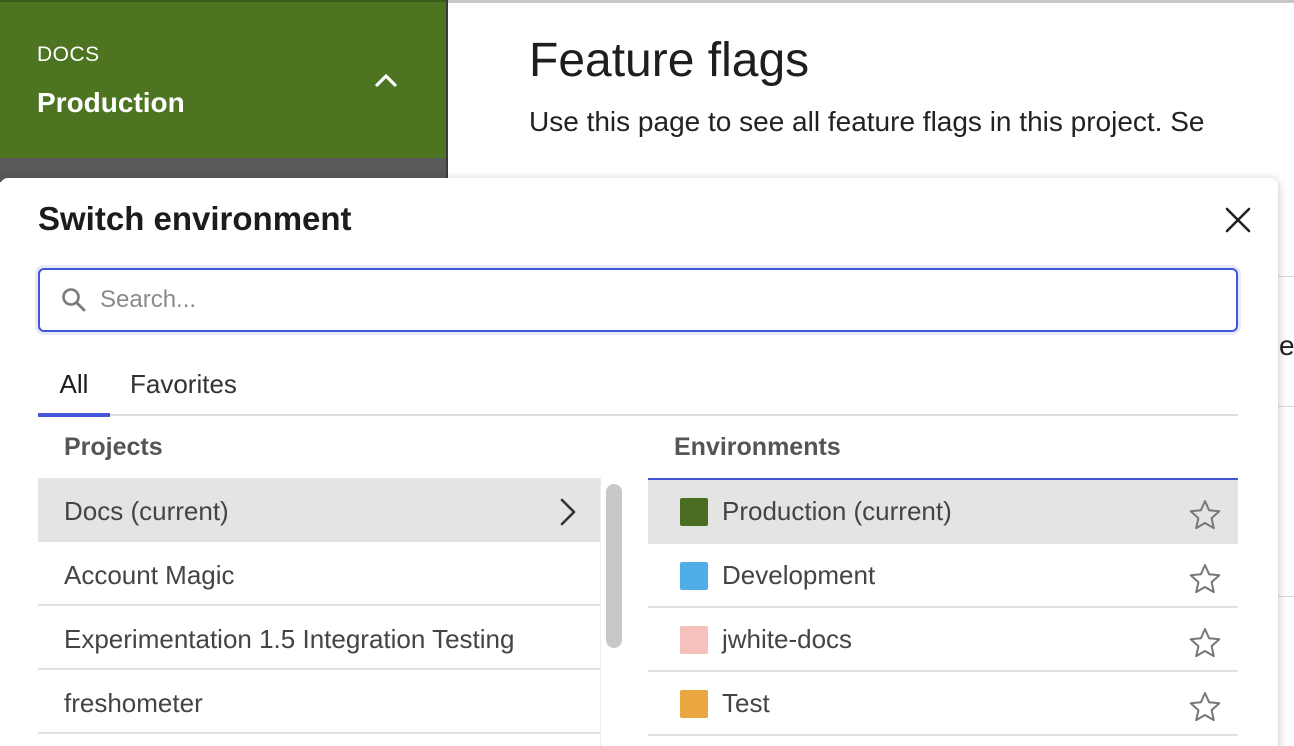 The width and height of the screenshot is (1294, 746). I want to click on environment-item-test: Test, so click(943, 704).